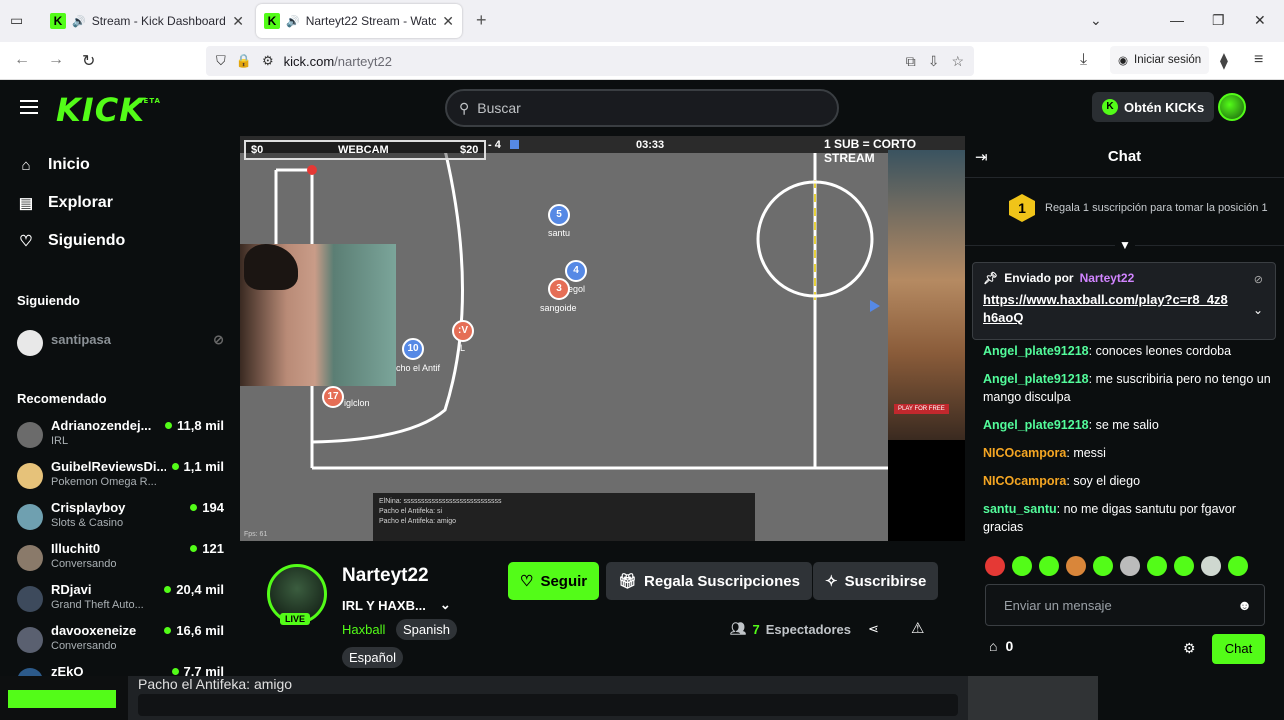 This screenshot has height=720, width=1284. Describe the element at coordinates (738, 628) in the screenshot. I see `viewers-icon: 👥︎` at that location.